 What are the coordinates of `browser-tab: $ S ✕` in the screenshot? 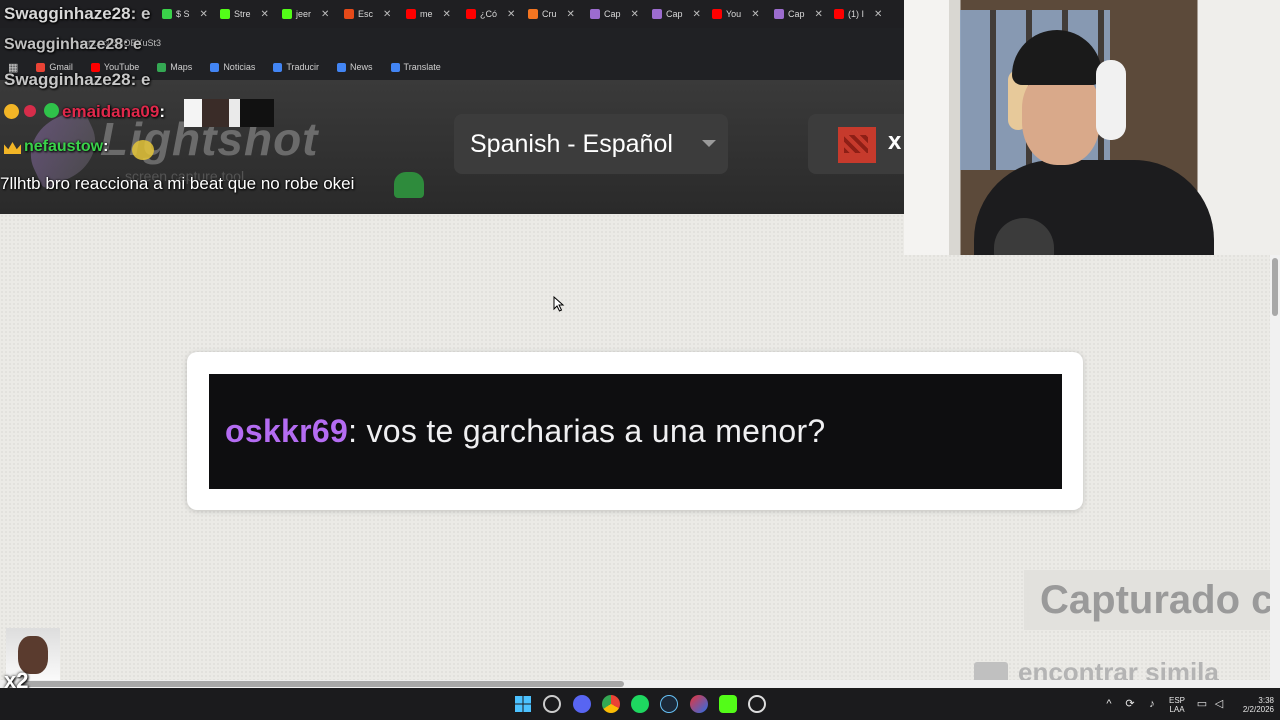 It's located at (185, 14).